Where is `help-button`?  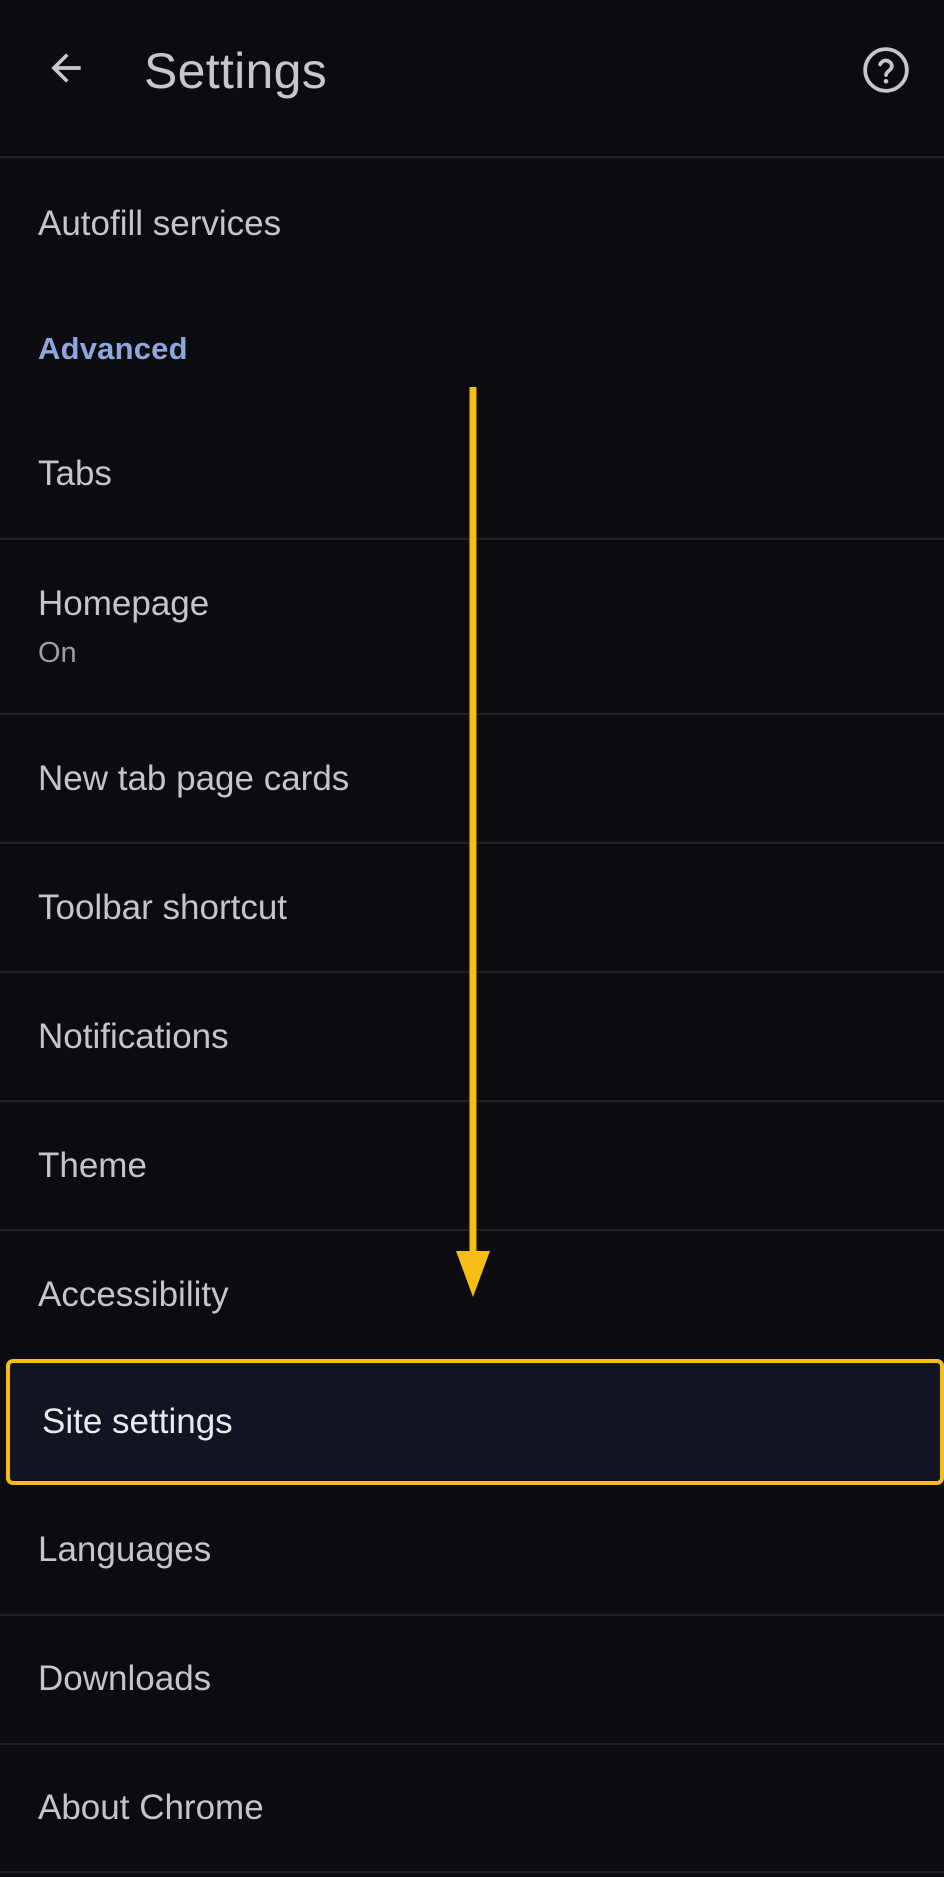 help-button is located at coordinates (886, 70).